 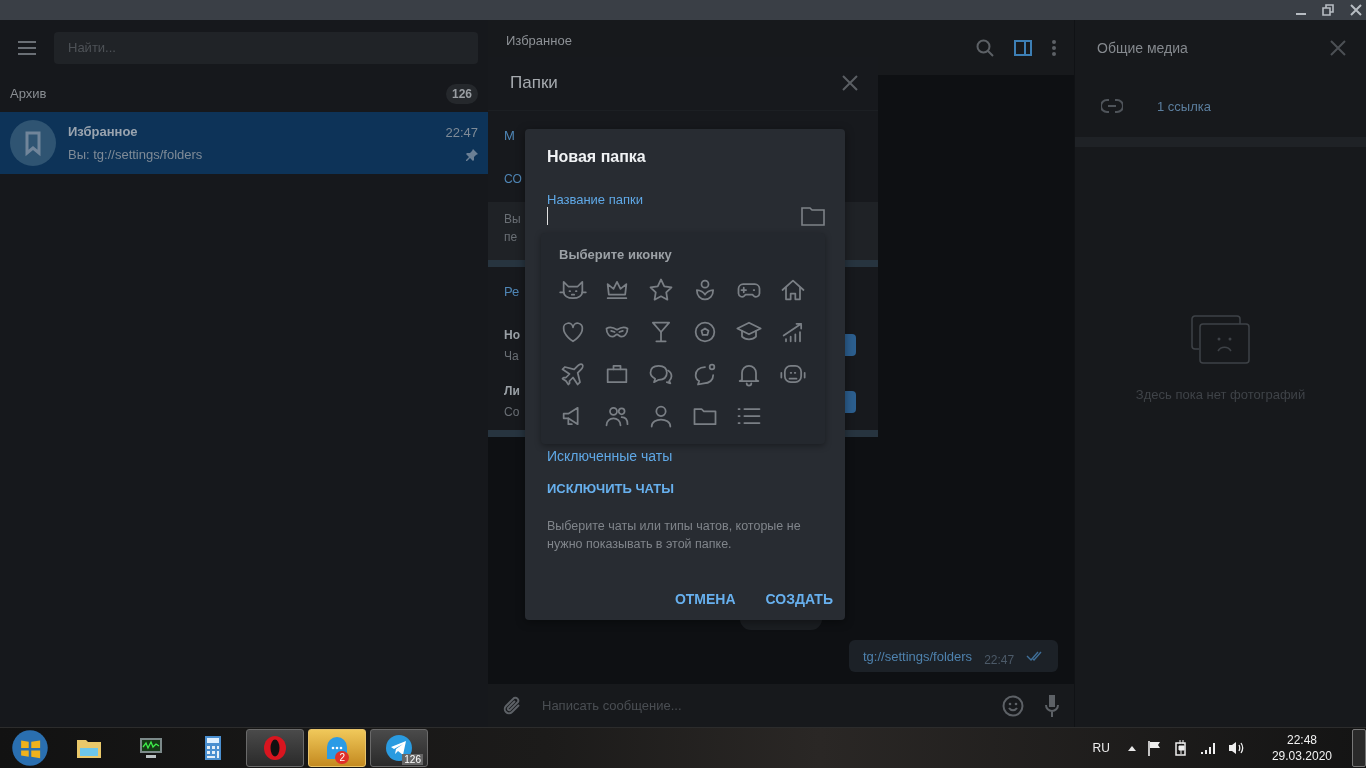 I want to click on section-heading: М, so click(x=509, y=136).